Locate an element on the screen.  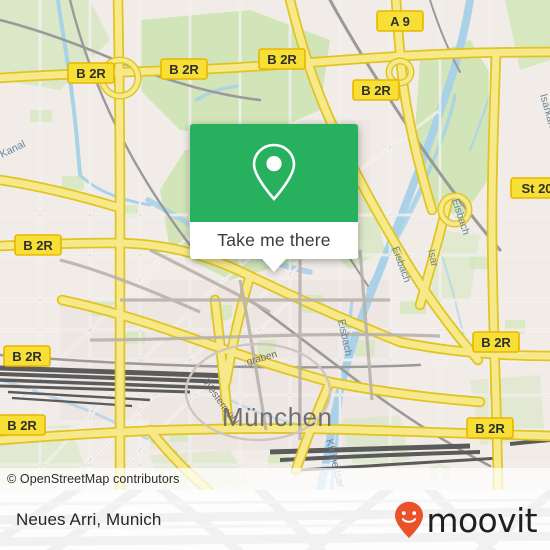
location-callout: Take me there is located at coordinates (274, 198).